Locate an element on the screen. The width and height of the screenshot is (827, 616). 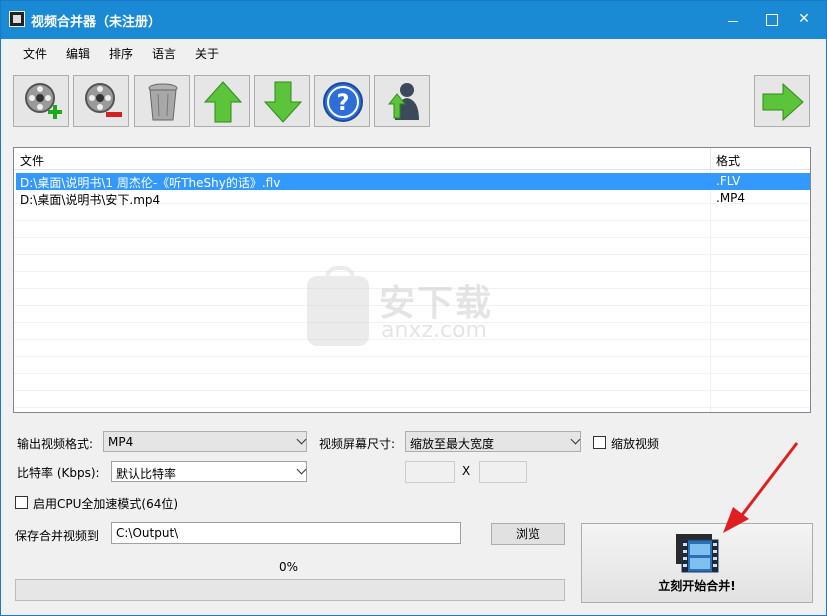
menu-about: 关于 is located at coordinates (207, 53).